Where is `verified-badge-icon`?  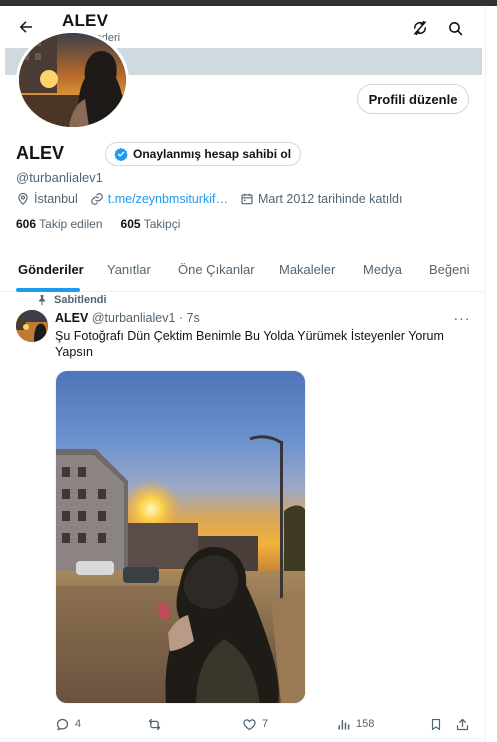 verified-badge-icon is located at coordinates (121, 154).